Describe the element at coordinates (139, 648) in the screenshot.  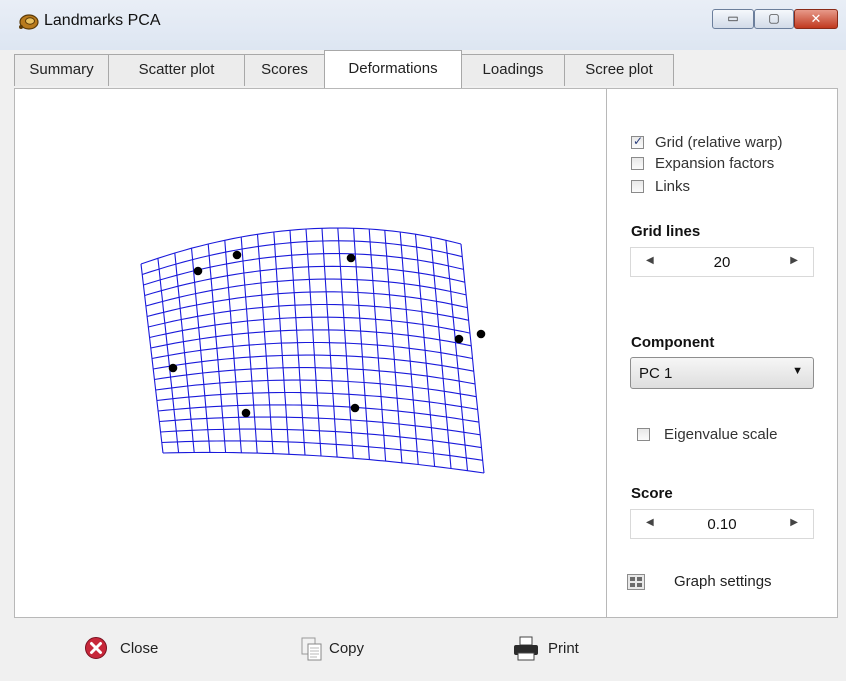
I see `close-button-label: Close` at that location.